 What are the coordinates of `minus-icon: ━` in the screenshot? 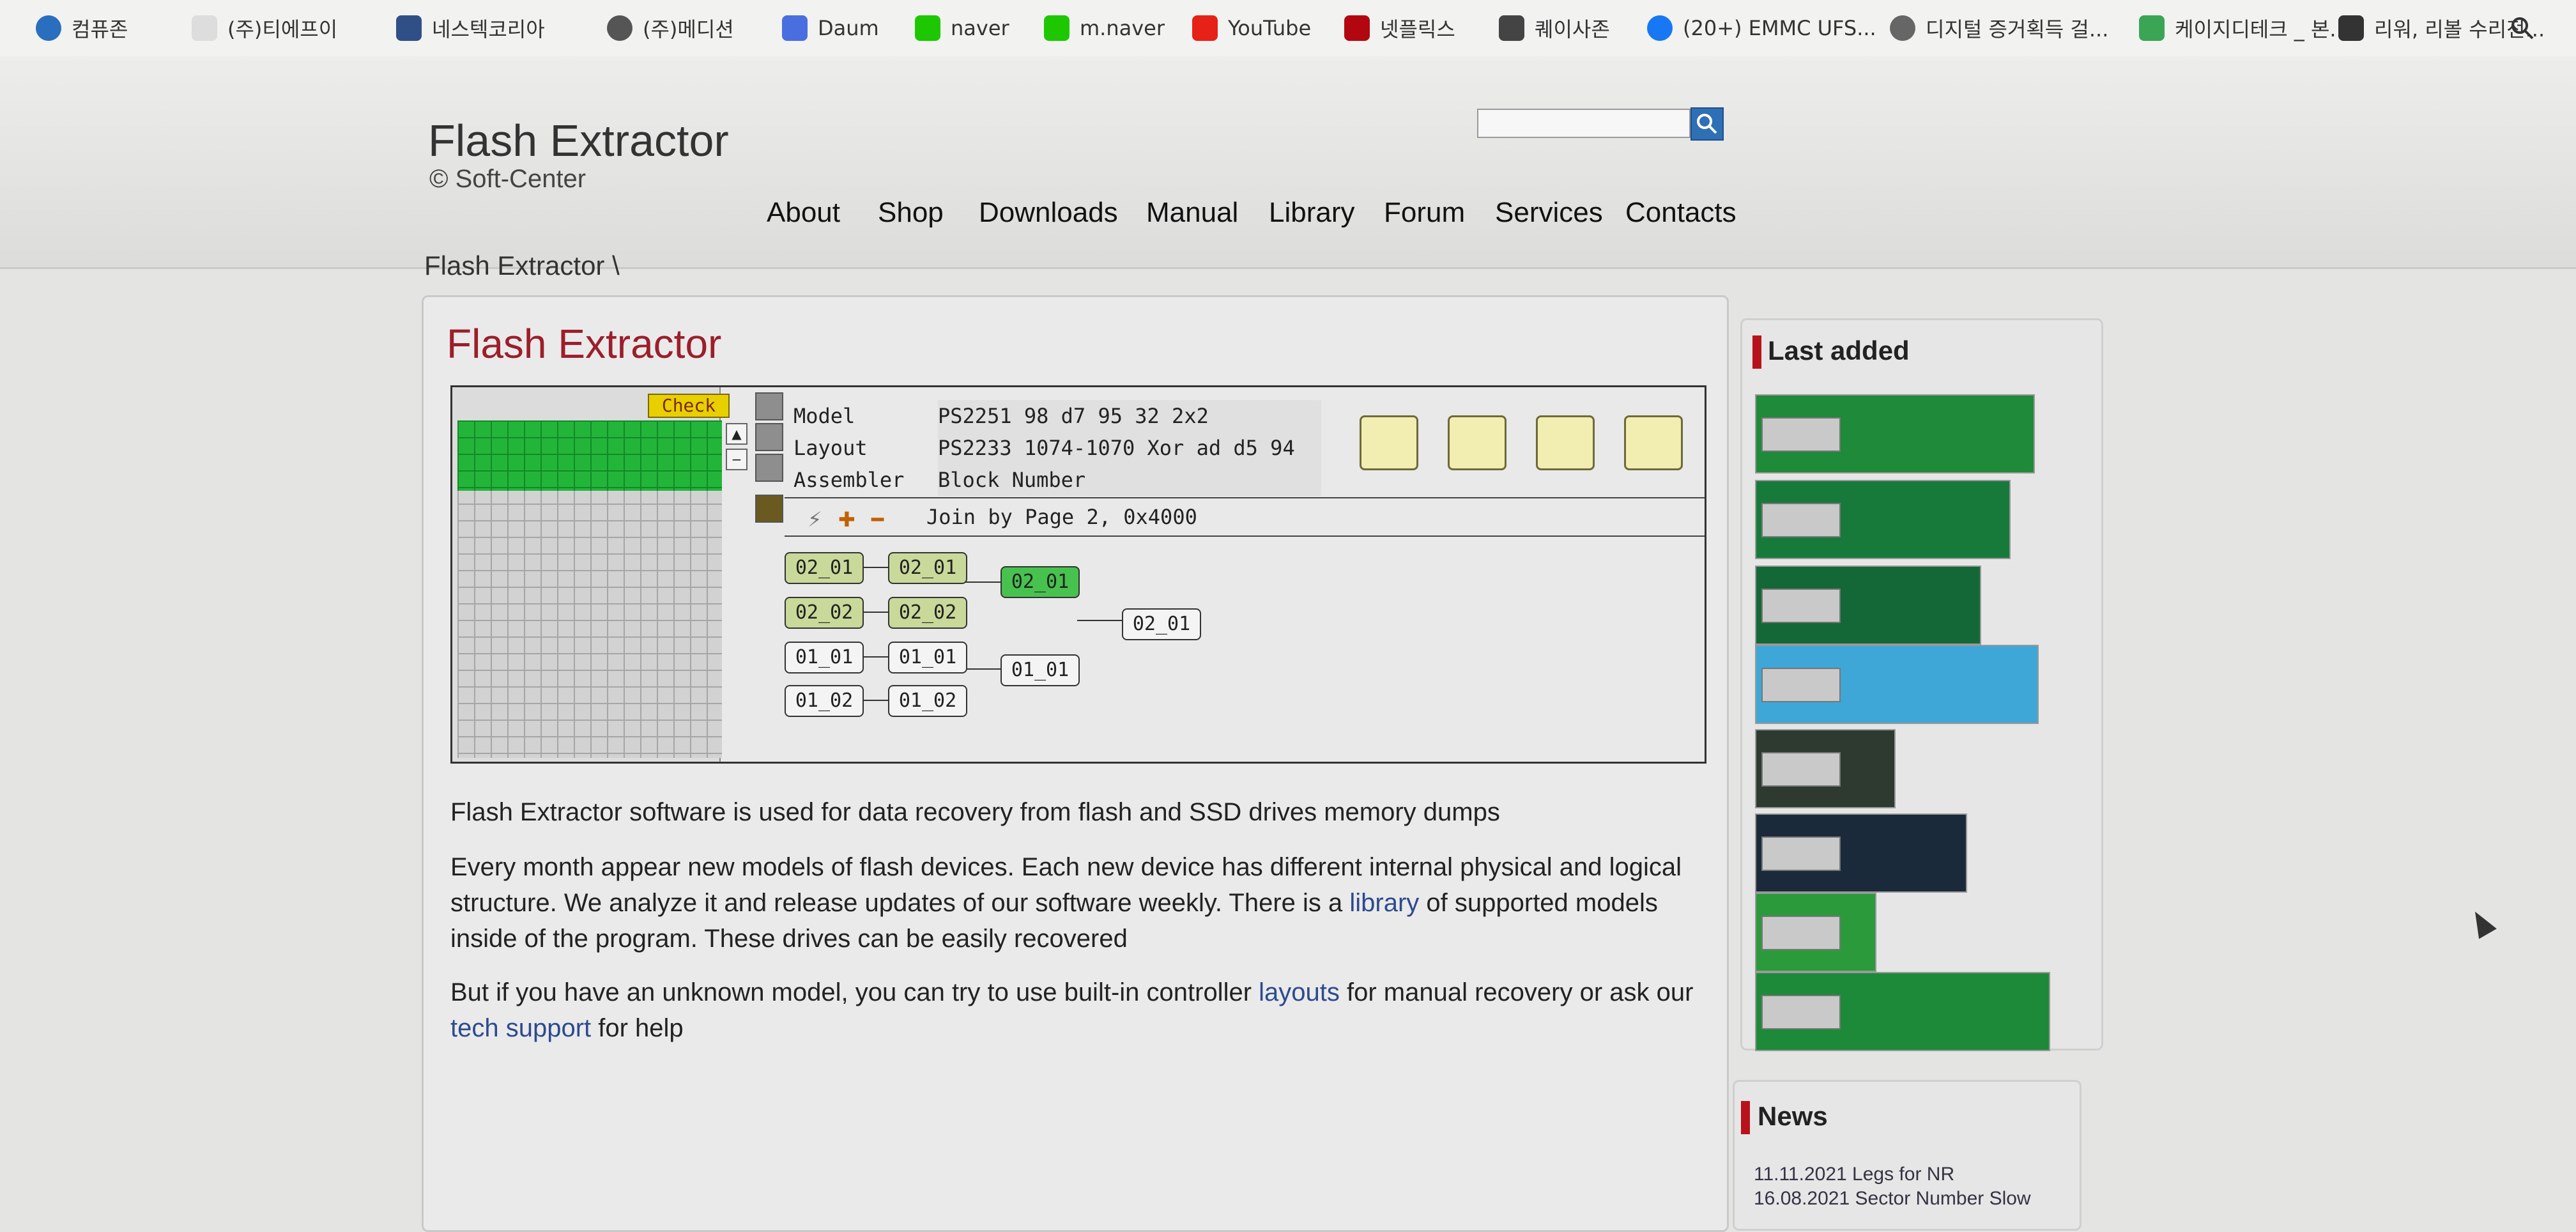 It's located at (877, 519).